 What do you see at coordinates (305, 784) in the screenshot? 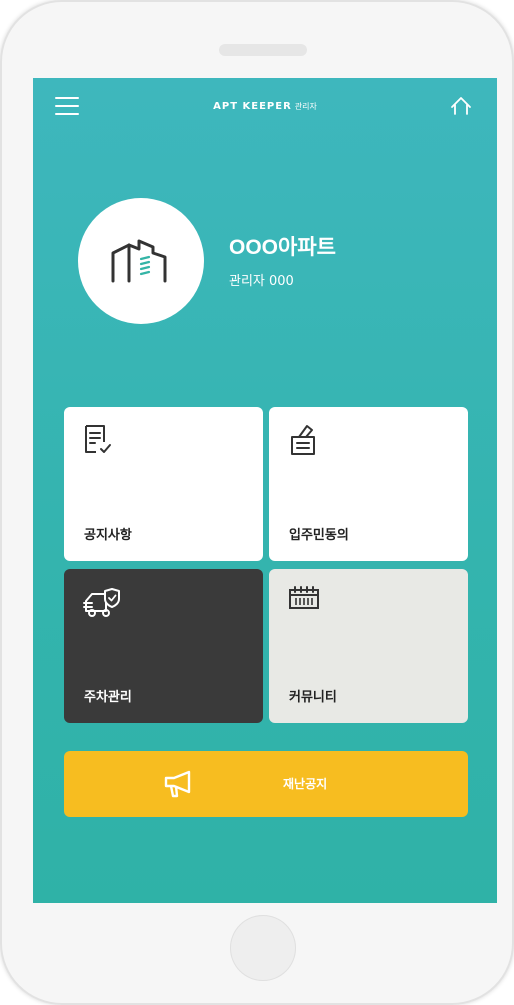
I see `disaster-notice-label: 재난공지` at bounding box center [305, 784].